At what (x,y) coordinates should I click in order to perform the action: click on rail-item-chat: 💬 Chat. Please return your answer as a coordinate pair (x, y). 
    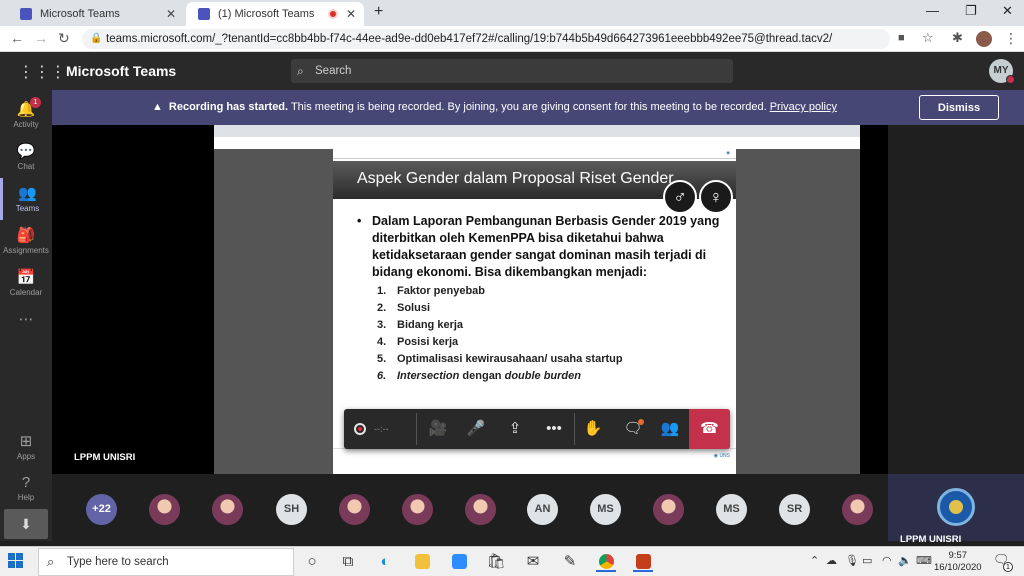
    Looking at the image, I should click on (26, 157).